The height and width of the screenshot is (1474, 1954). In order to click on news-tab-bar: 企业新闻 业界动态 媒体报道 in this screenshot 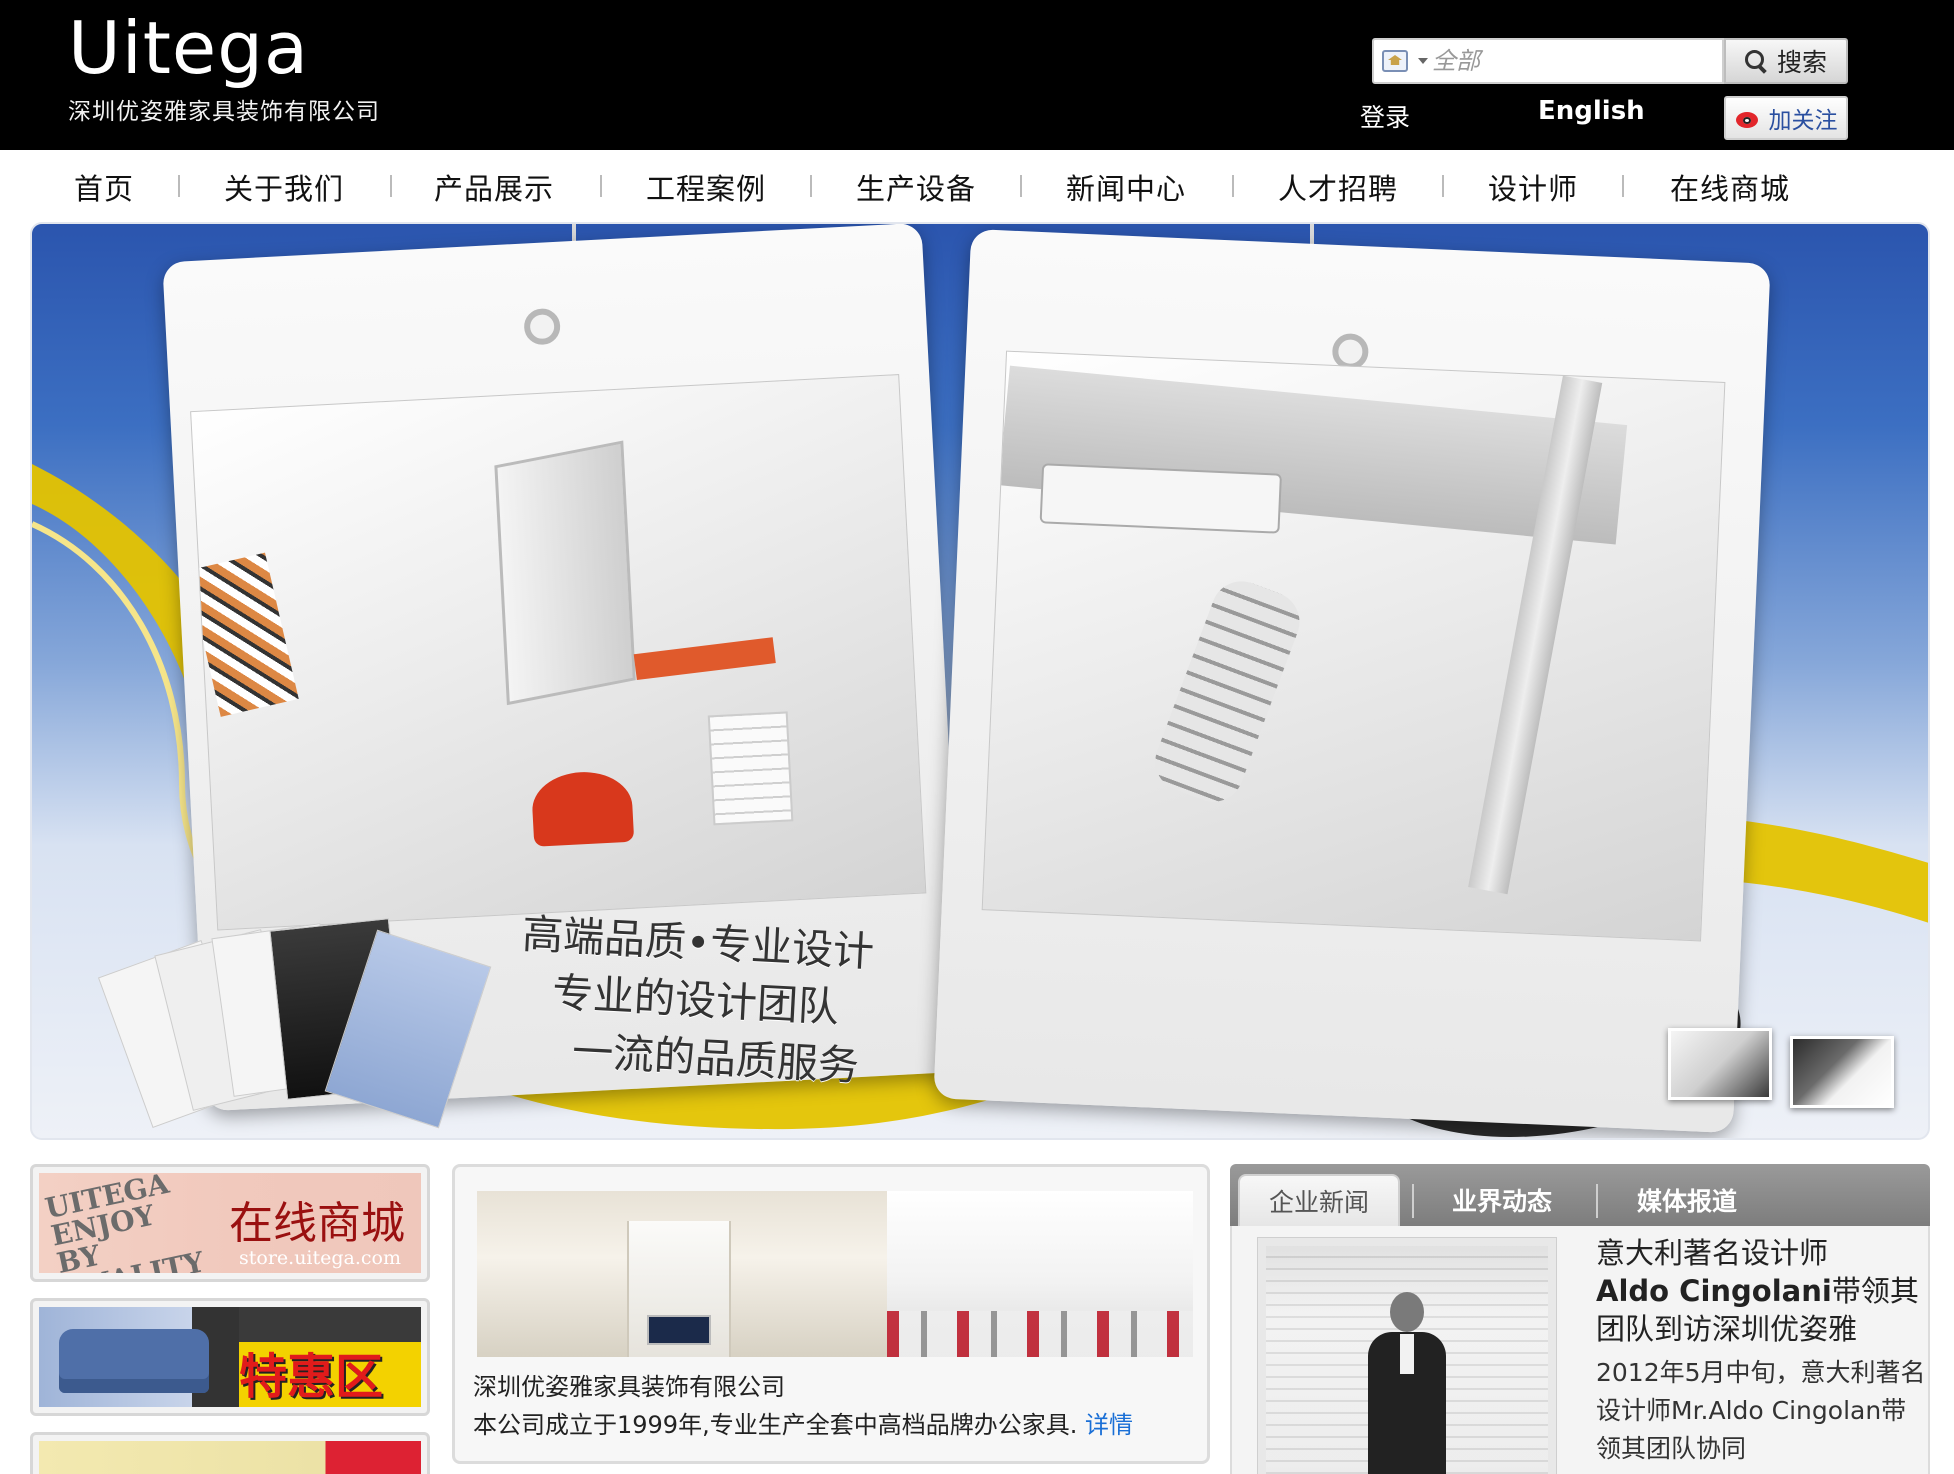, I will do `click(1580, 1195)`.